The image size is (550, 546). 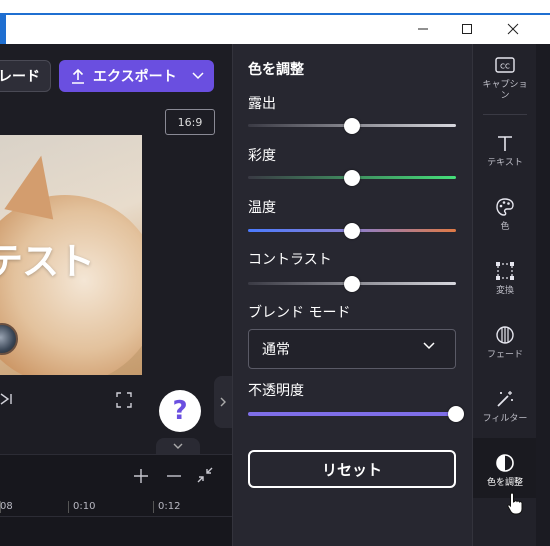 I want to click on skip-forward-button, so click(x=7, y=401).